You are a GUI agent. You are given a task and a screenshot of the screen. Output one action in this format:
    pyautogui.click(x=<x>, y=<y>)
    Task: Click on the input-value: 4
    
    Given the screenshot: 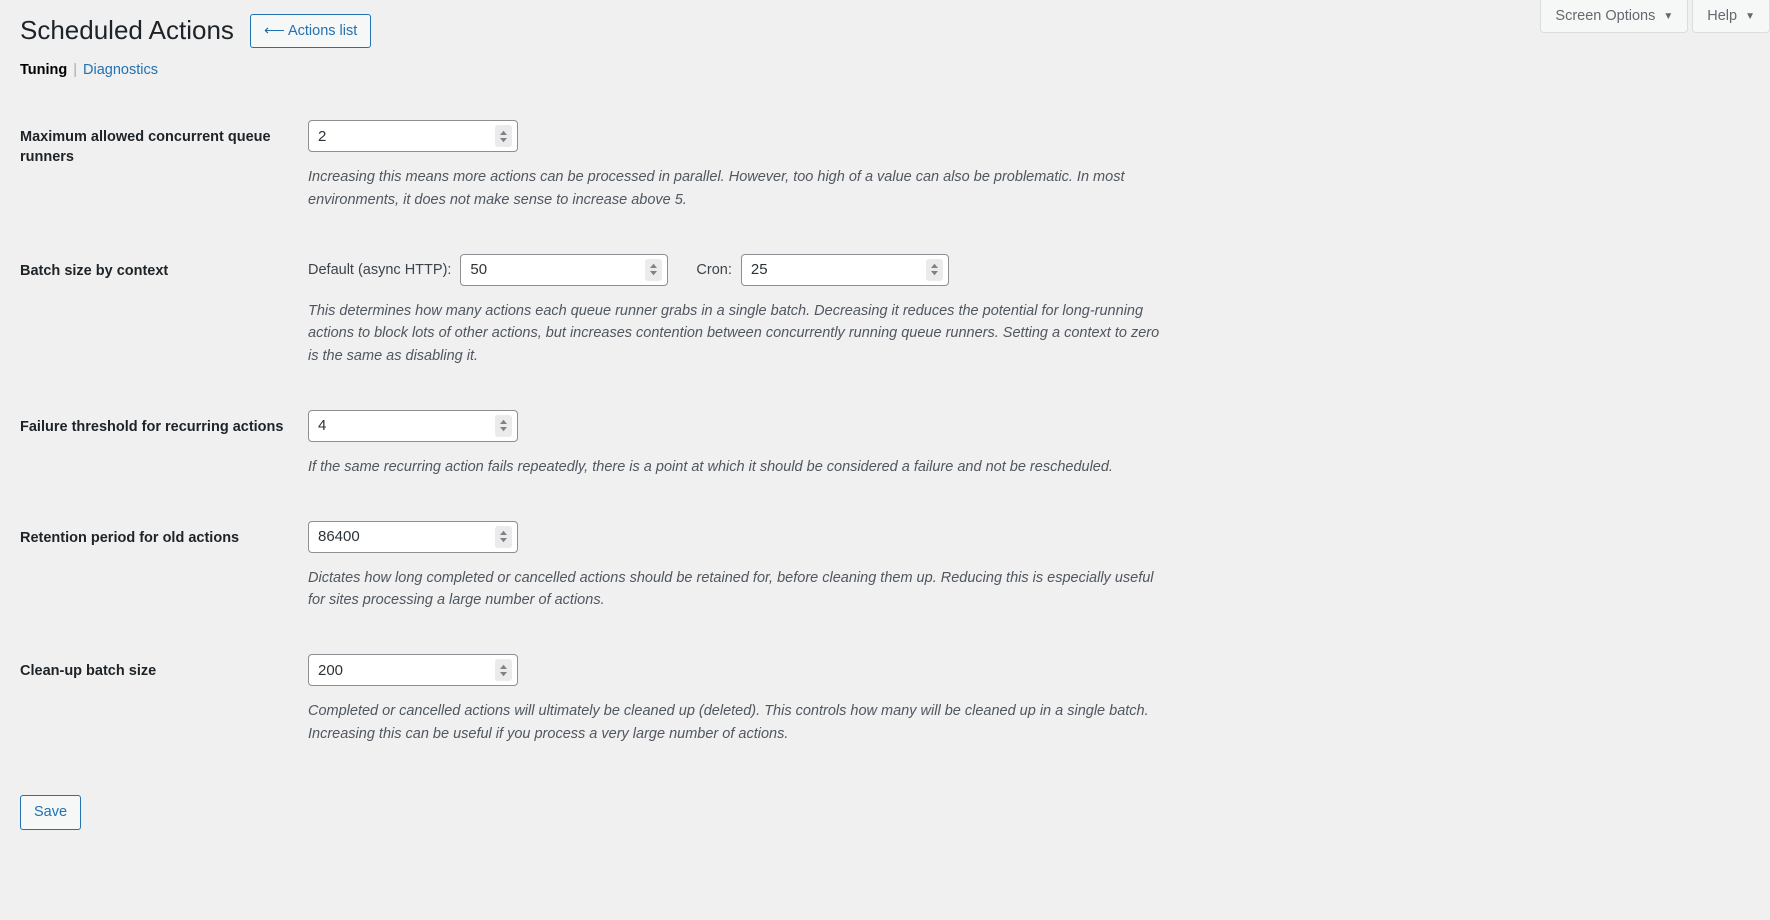 What is the action you would take?
    pyautogui.click(x=322, y=426)
    